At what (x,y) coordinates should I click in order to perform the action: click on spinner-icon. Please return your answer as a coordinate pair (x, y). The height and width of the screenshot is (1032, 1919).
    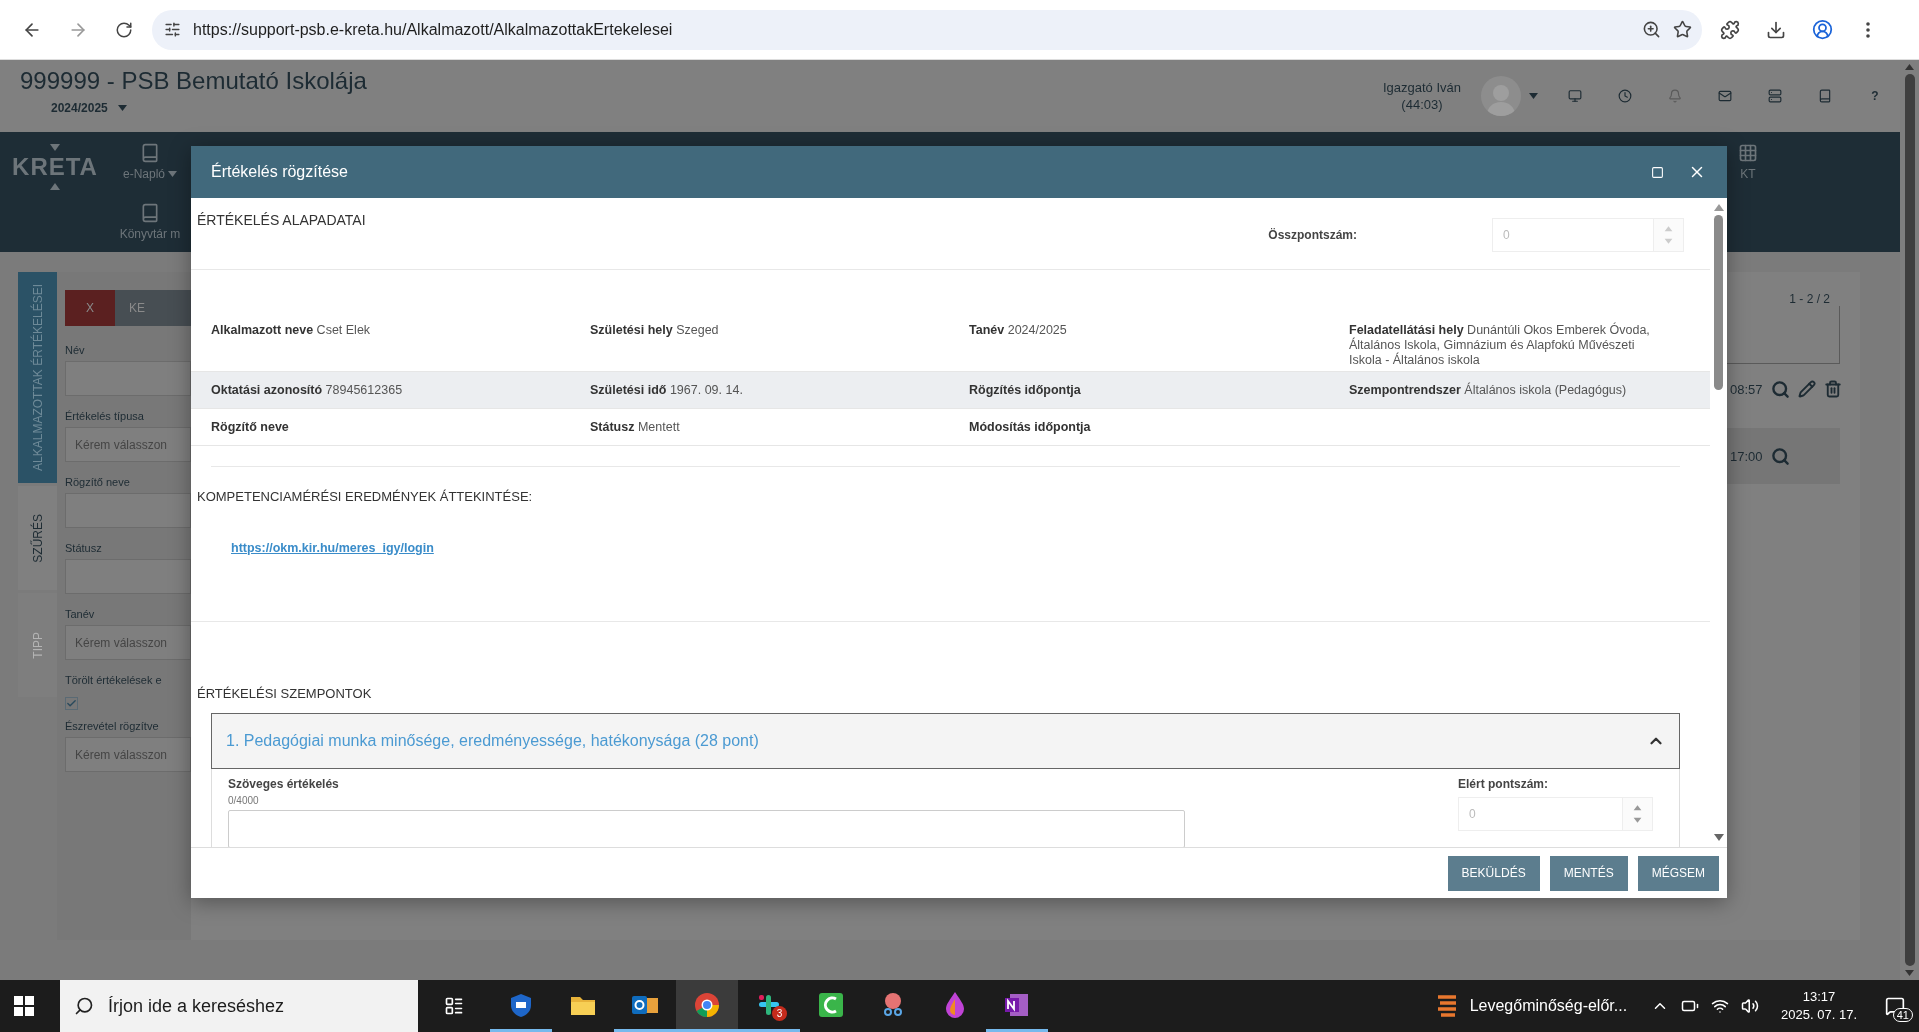
    Looking at the image, I should click on (1637, 814).